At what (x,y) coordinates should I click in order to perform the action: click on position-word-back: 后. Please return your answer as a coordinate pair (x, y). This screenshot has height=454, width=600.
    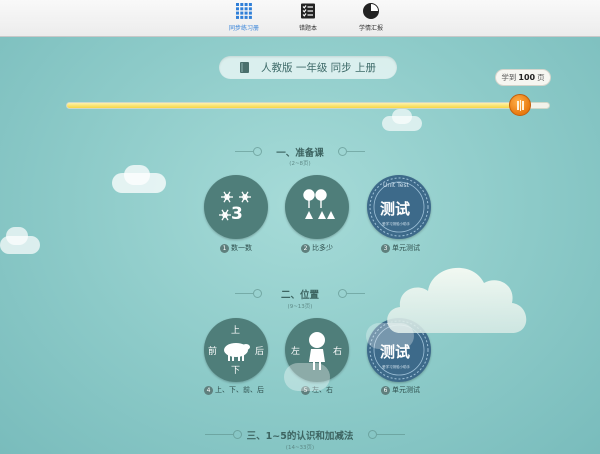
    Looking at the image, I should click on (260, 352).